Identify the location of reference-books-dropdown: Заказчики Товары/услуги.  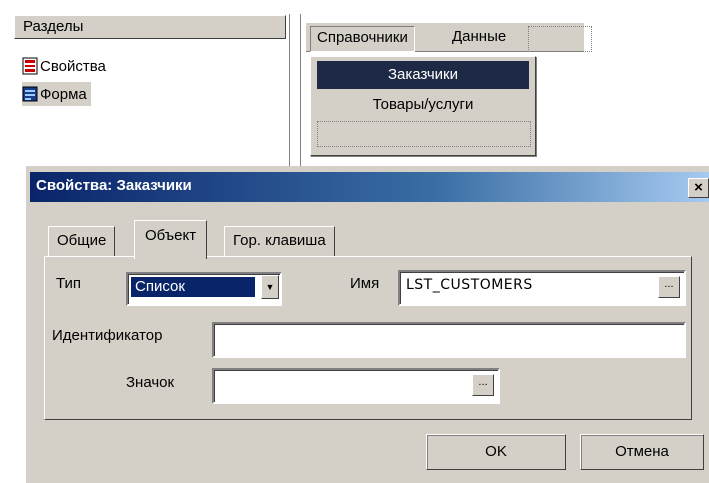
(423, 106).